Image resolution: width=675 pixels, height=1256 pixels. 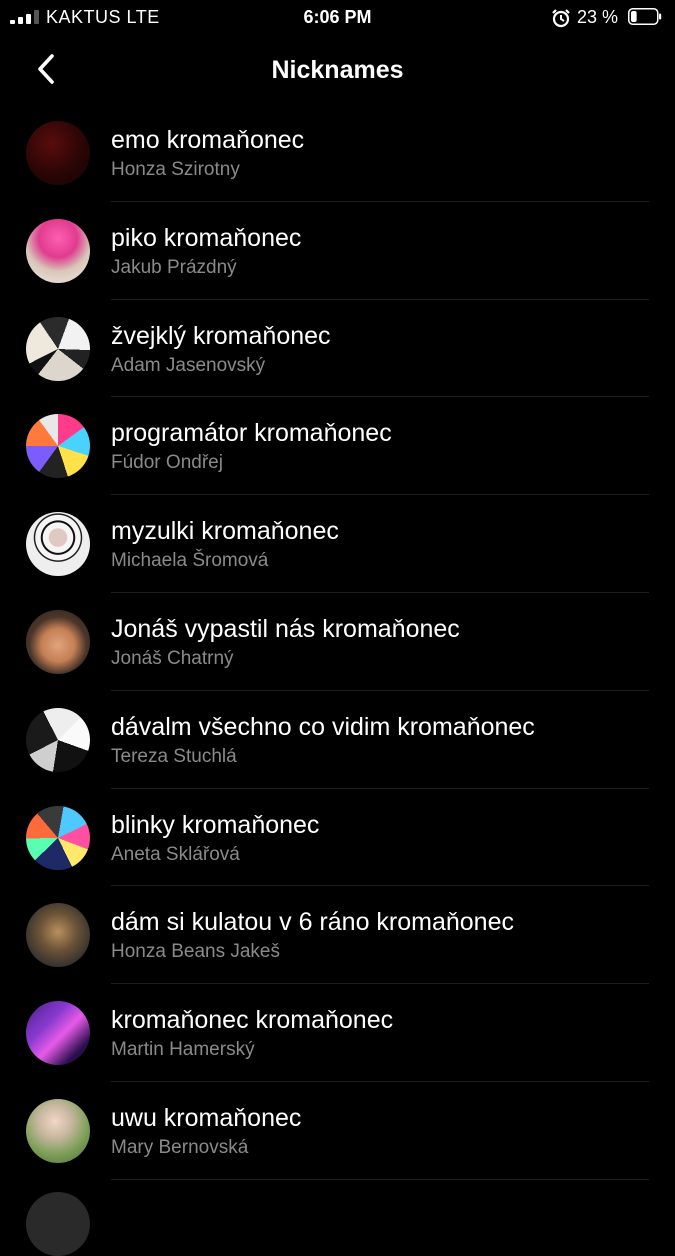 I want to click on nickname-label: blinky kromaňonec, so click(x=215, y=824).